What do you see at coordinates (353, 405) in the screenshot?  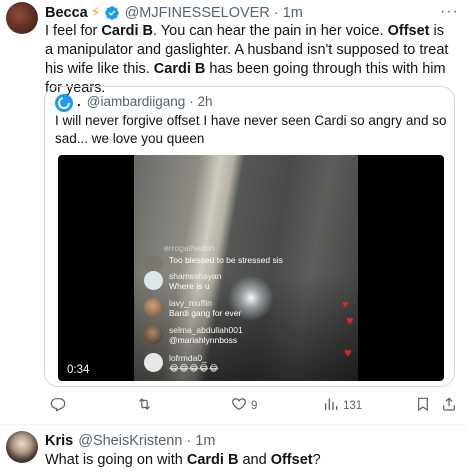 I see `views-count: 131` at bounding box center [353, 405].